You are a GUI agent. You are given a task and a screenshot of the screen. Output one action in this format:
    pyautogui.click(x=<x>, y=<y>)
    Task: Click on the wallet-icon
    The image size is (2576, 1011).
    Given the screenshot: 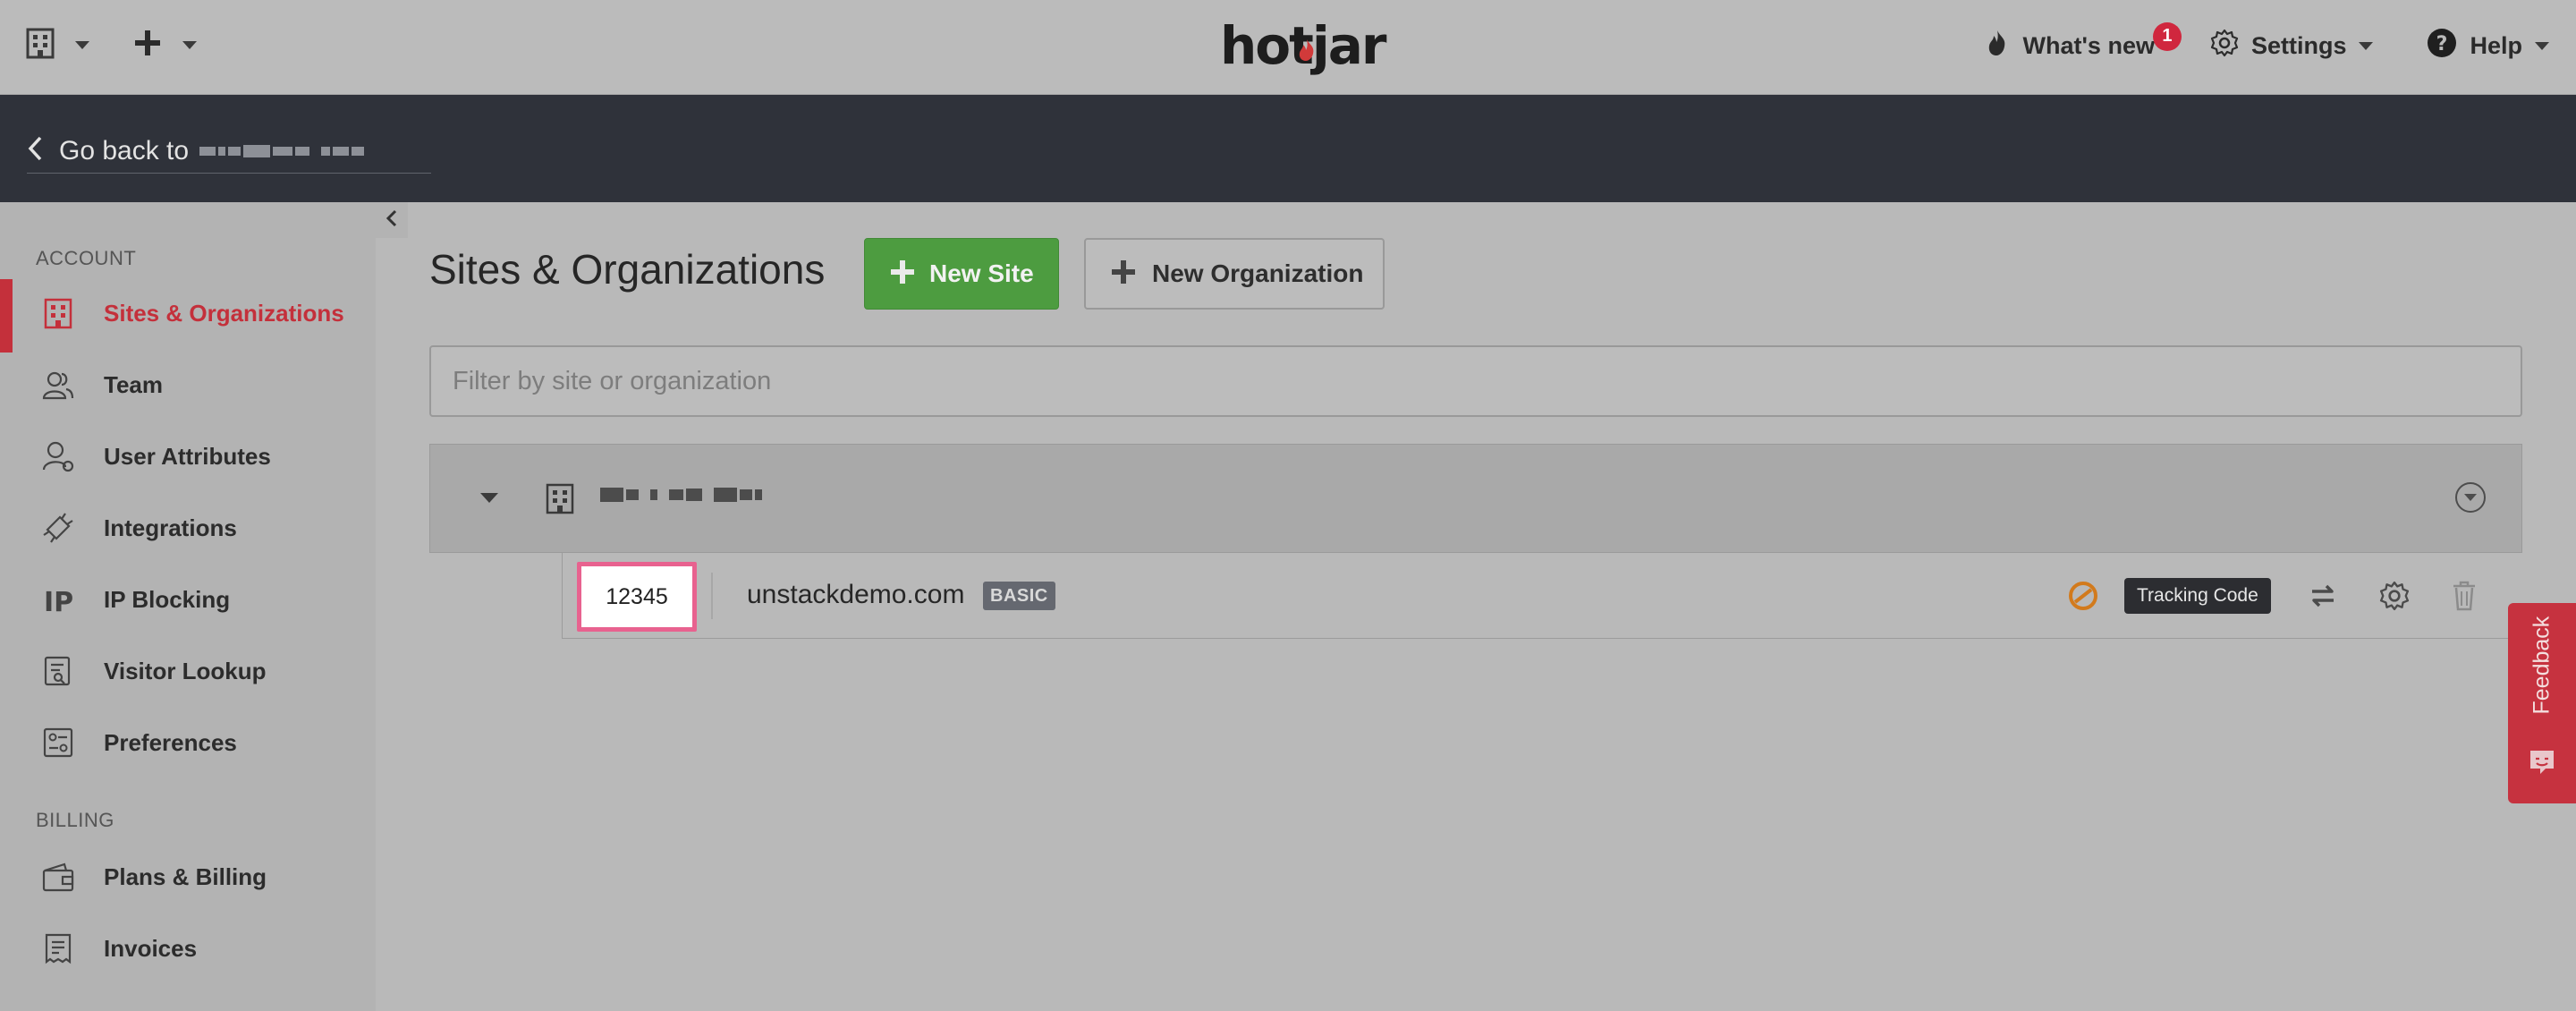 What is the action you would take?
    pyautogui.click(x=58, y=877)
    